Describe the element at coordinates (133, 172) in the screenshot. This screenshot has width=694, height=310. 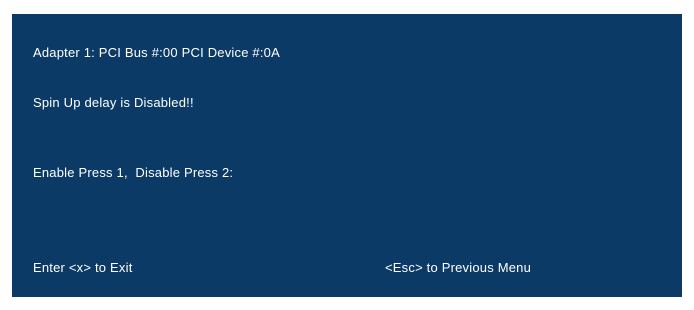
I see `enable-disable-prompt: Enable Press 1, Disable Press 2:` at that location.